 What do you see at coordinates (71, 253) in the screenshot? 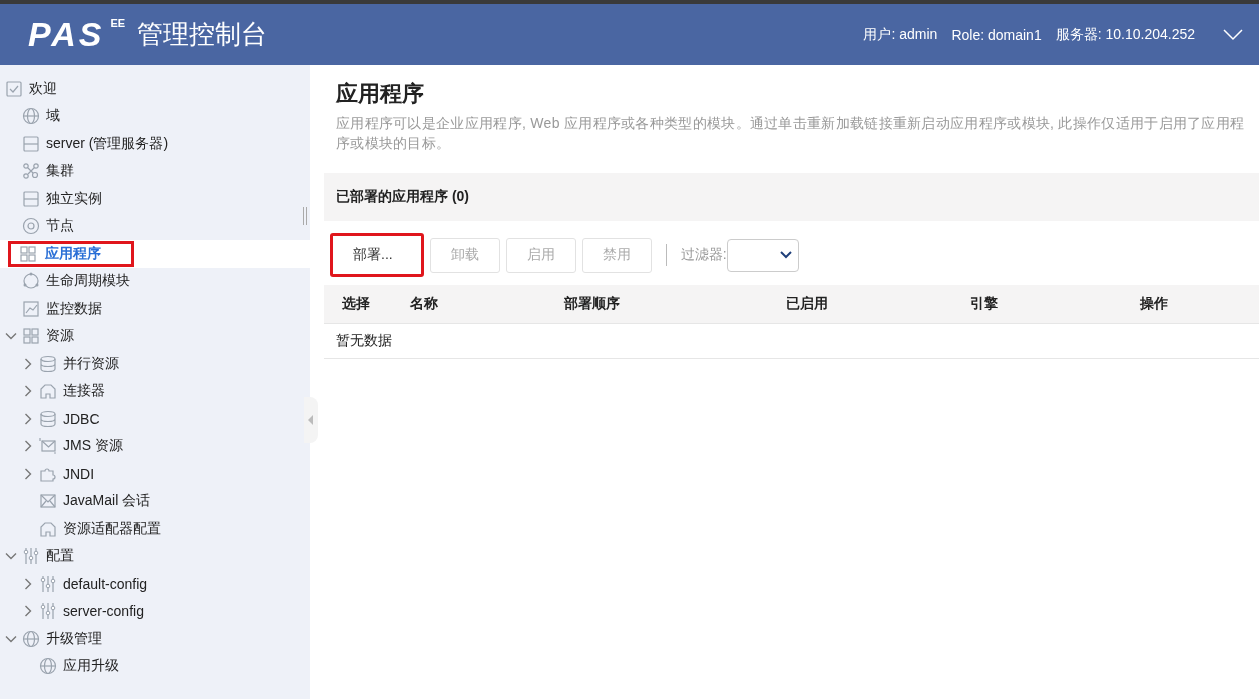
I see `tree-item: 应用程序` at bounding box center [71, 253].